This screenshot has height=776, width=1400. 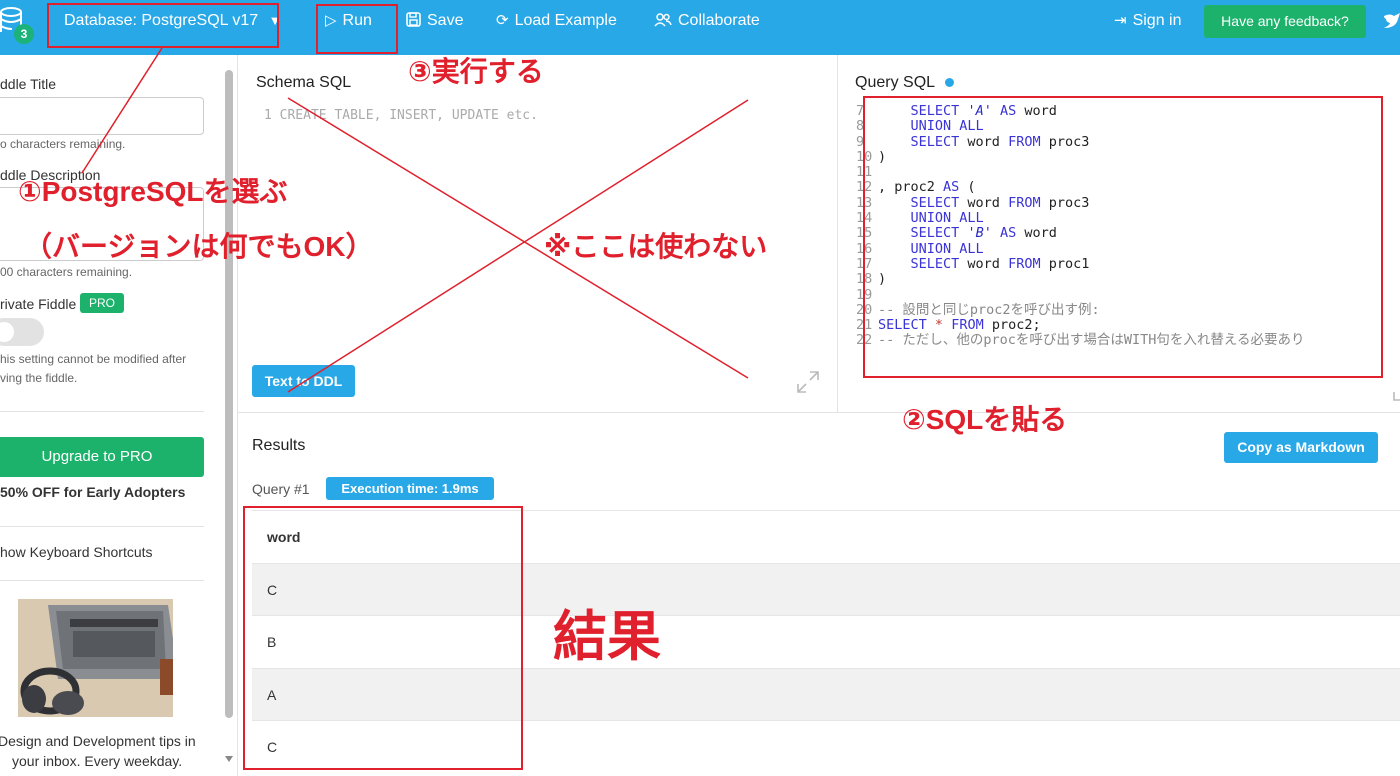 What do you see at coordinates (281, 489) in the screenshot?
I see `query-number-label: Query #1` at bounding box center [281, 489].